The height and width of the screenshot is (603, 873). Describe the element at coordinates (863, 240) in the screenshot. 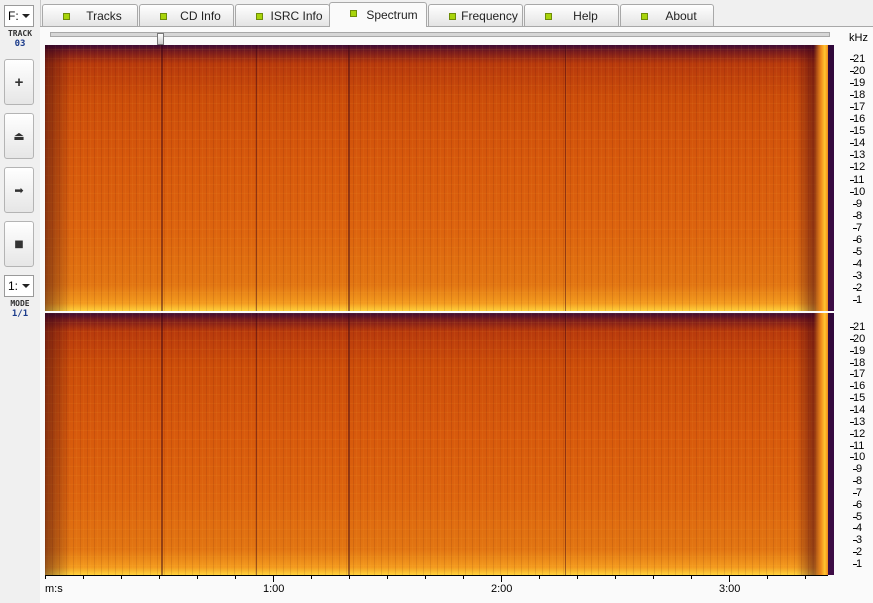

I see `frequency-tick-label: 6` at that location.